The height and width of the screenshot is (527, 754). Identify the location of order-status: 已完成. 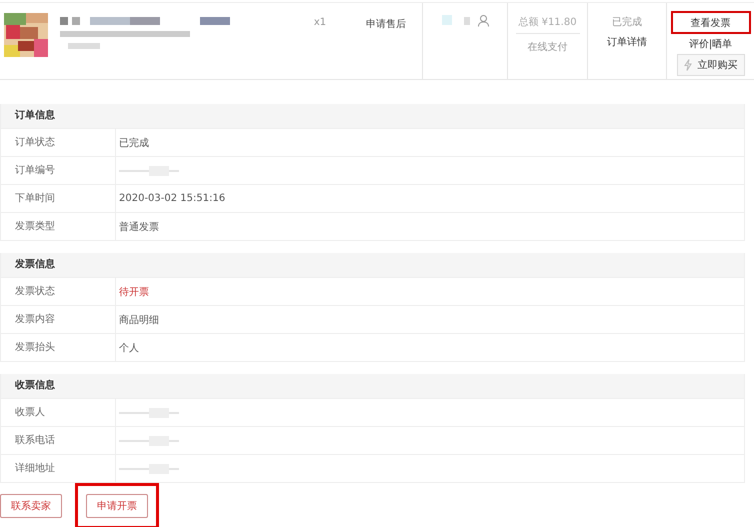
(627, 22).